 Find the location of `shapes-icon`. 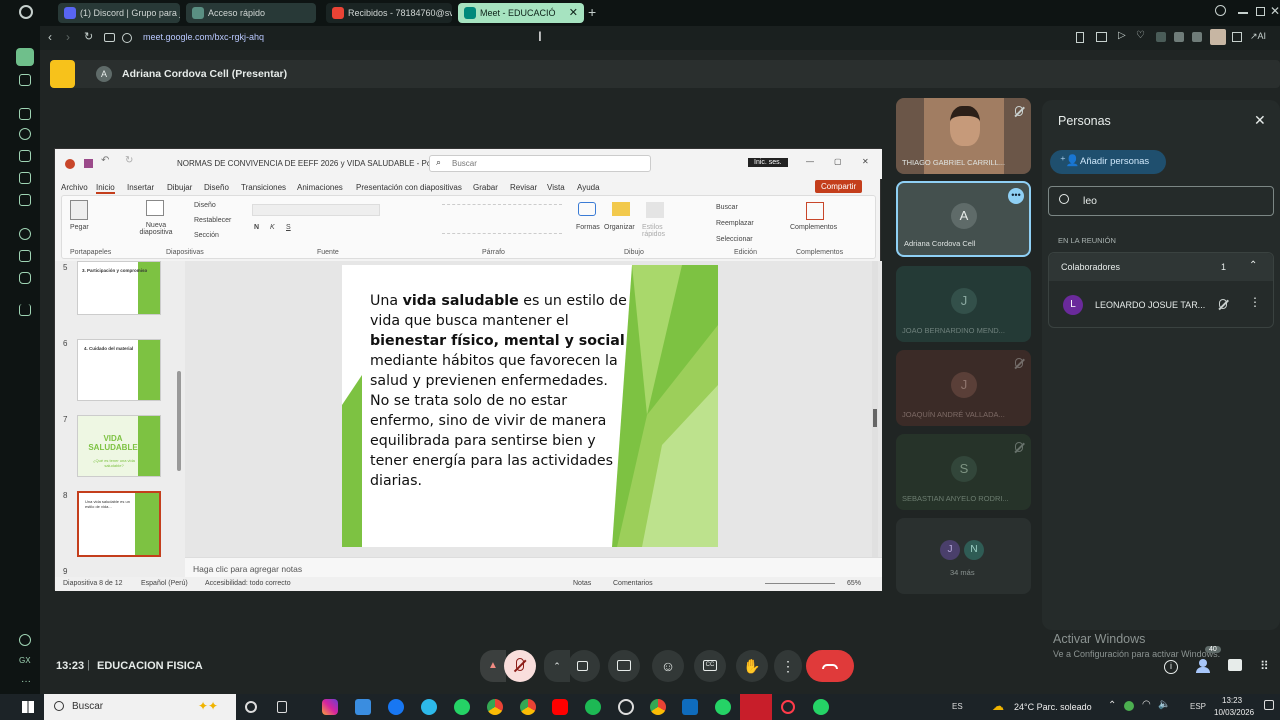

shapes-icon is located at coordinates (587, 209).